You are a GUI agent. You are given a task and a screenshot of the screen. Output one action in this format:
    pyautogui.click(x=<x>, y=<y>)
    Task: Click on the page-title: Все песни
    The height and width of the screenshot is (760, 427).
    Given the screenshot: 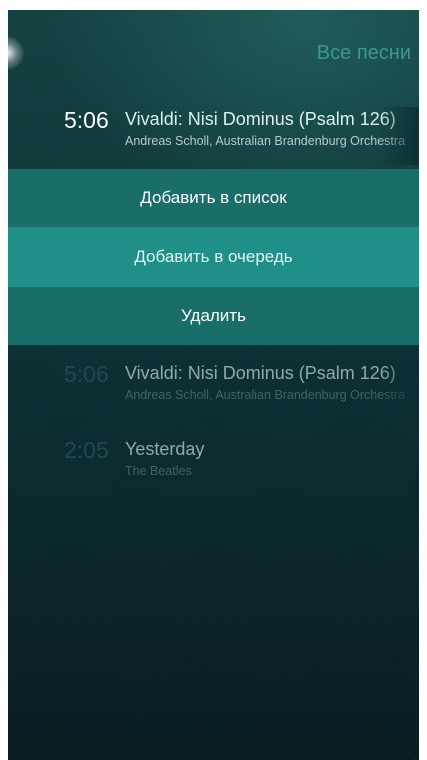 What is the action you would take?
    pyautogui.click(x=364, y=53)
    